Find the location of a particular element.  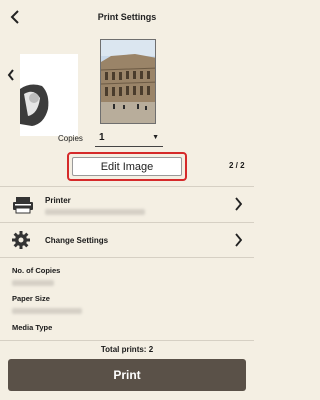

header-bar: Print Settings is located at coordinates (127, 17).